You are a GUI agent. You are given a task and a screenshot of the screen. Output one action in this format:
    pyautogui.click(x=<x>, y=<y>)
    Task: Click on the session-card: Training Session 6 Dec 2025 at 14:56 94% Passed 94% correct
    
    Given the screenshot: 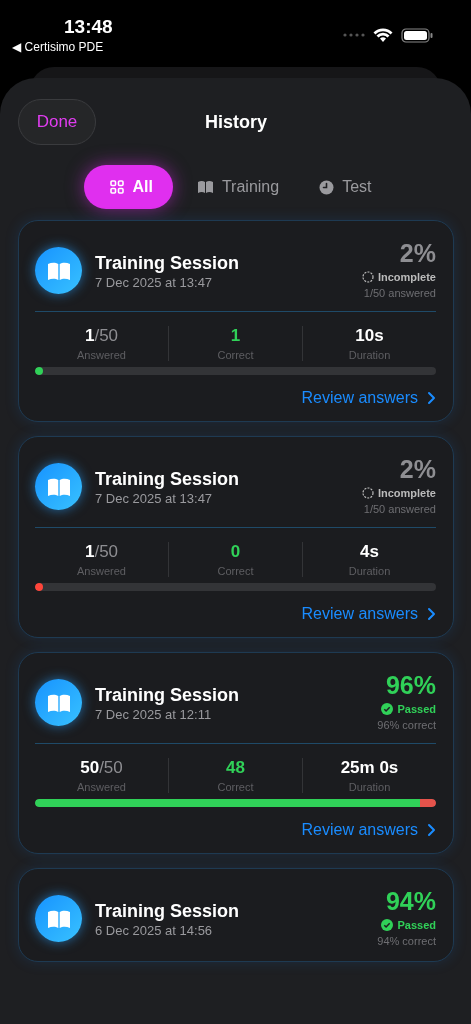 What is the action you would take?
    pyautogui.click(x=236, y=915)
    